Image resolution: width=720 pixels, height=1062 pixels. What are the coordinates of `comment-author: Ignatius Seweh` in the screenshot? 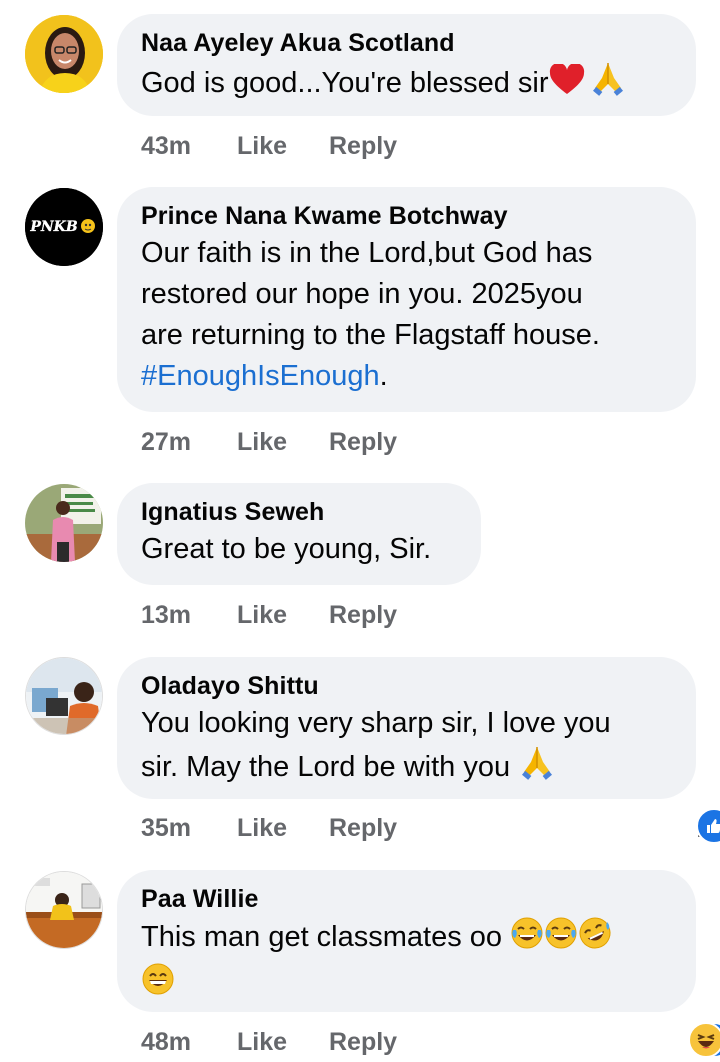 It's located at (299, 512).